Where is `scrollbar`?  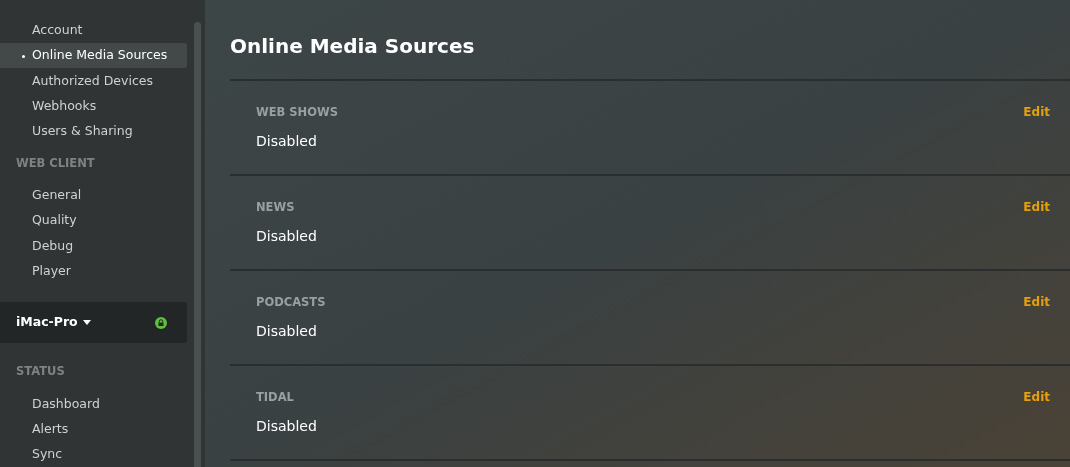
scrollbar is located at coordinates (197, 244).